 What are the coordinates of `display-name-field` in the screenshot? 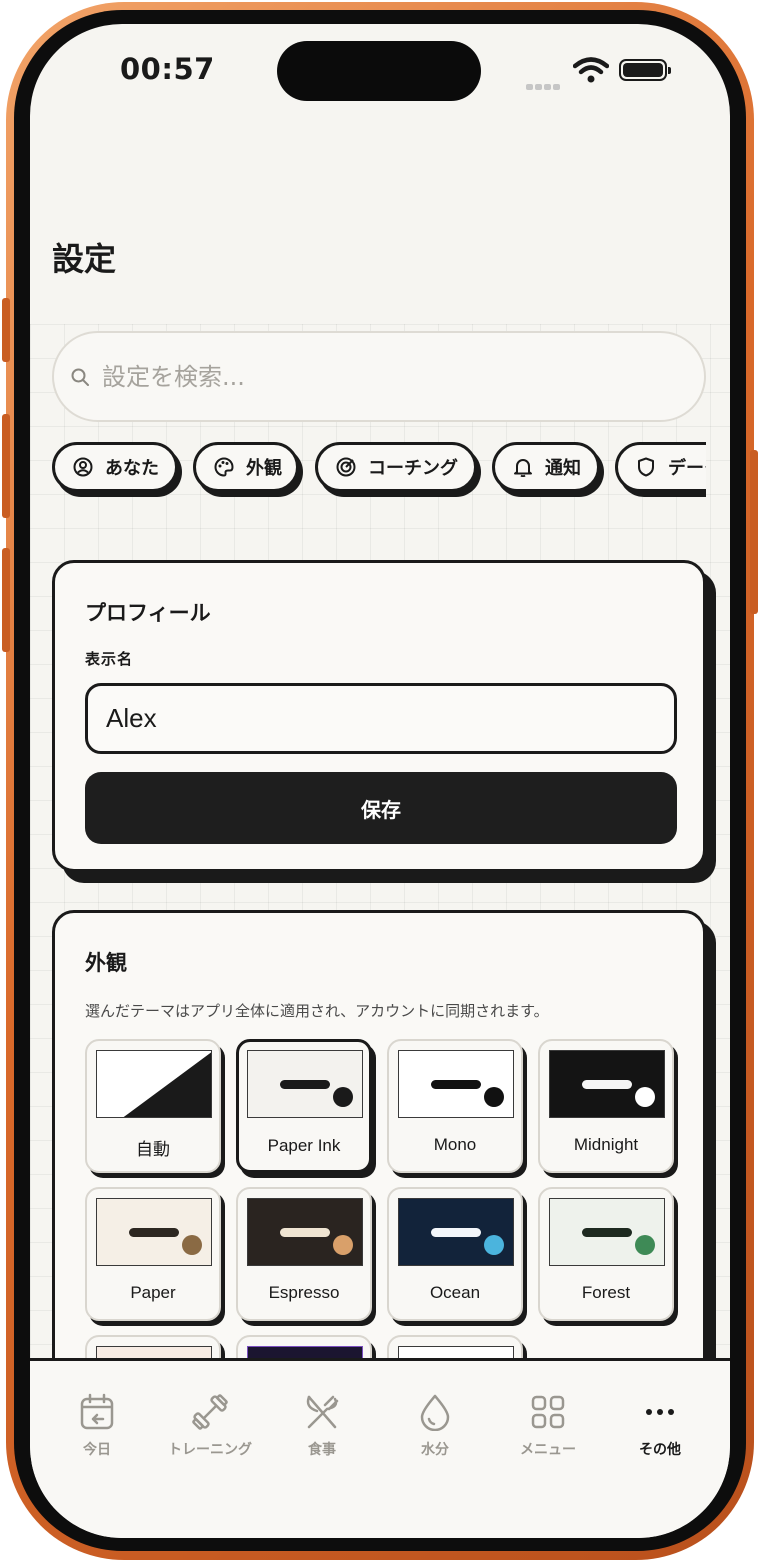 It's located at (381, 718).